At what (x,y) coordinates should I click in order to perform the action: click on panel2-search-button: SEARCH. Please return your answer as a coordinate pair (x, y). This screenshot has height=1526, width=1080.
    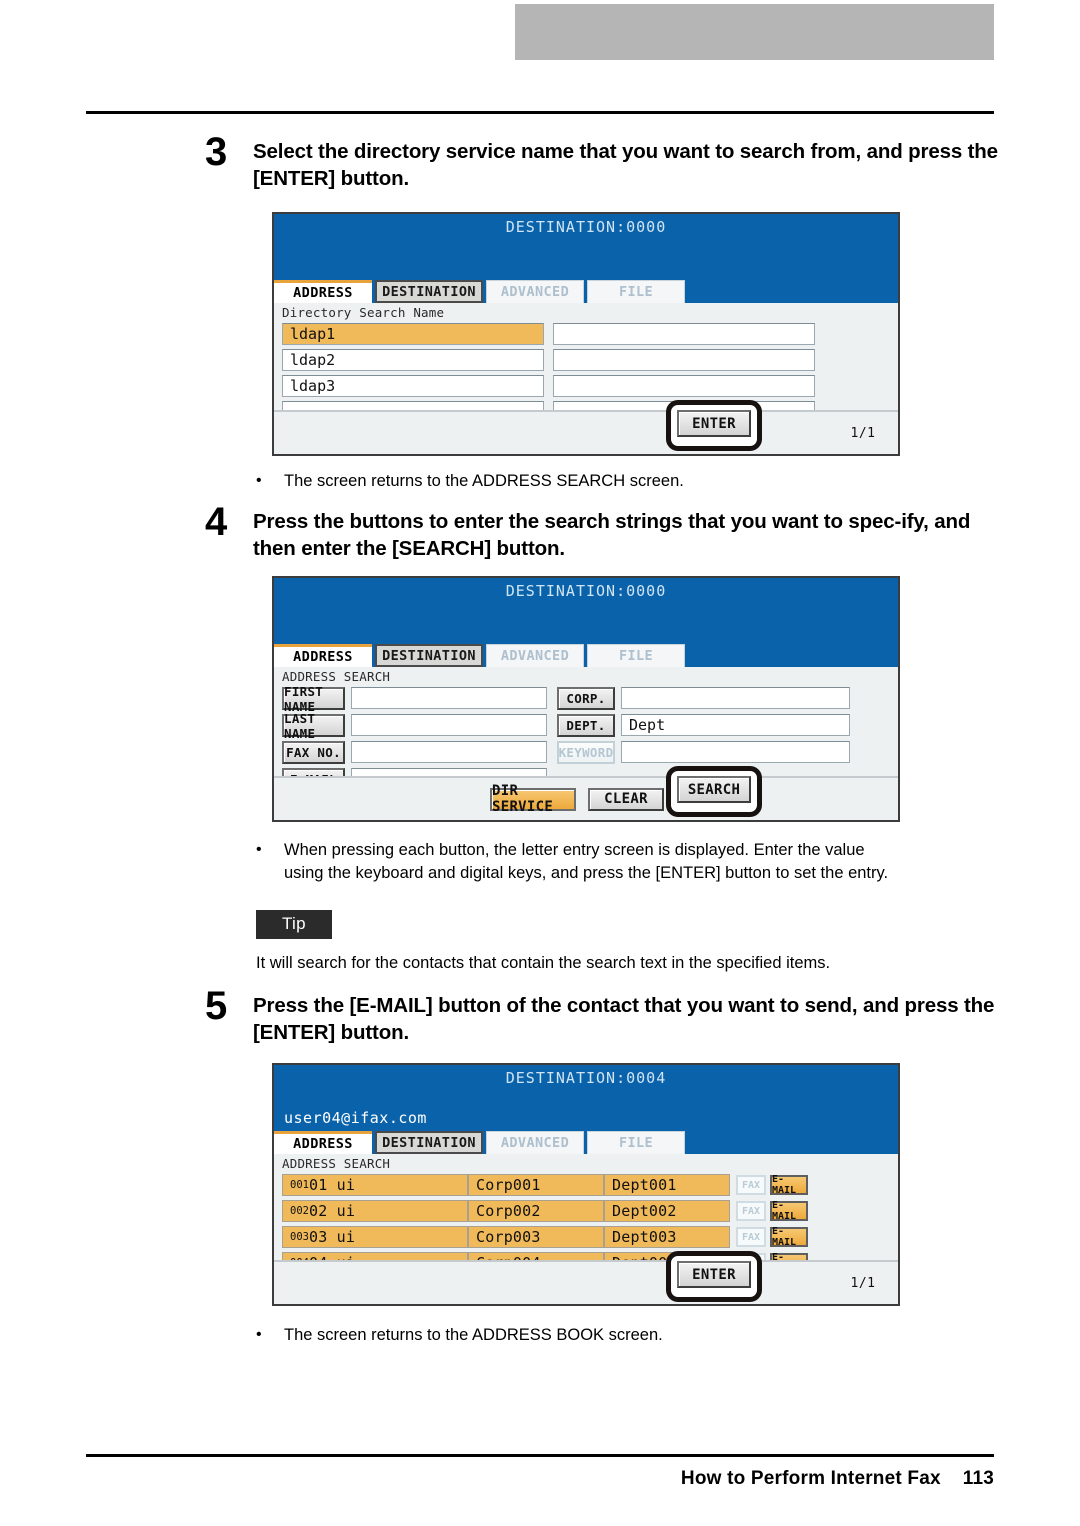
    Looking at the image, I should click on (714, 789).